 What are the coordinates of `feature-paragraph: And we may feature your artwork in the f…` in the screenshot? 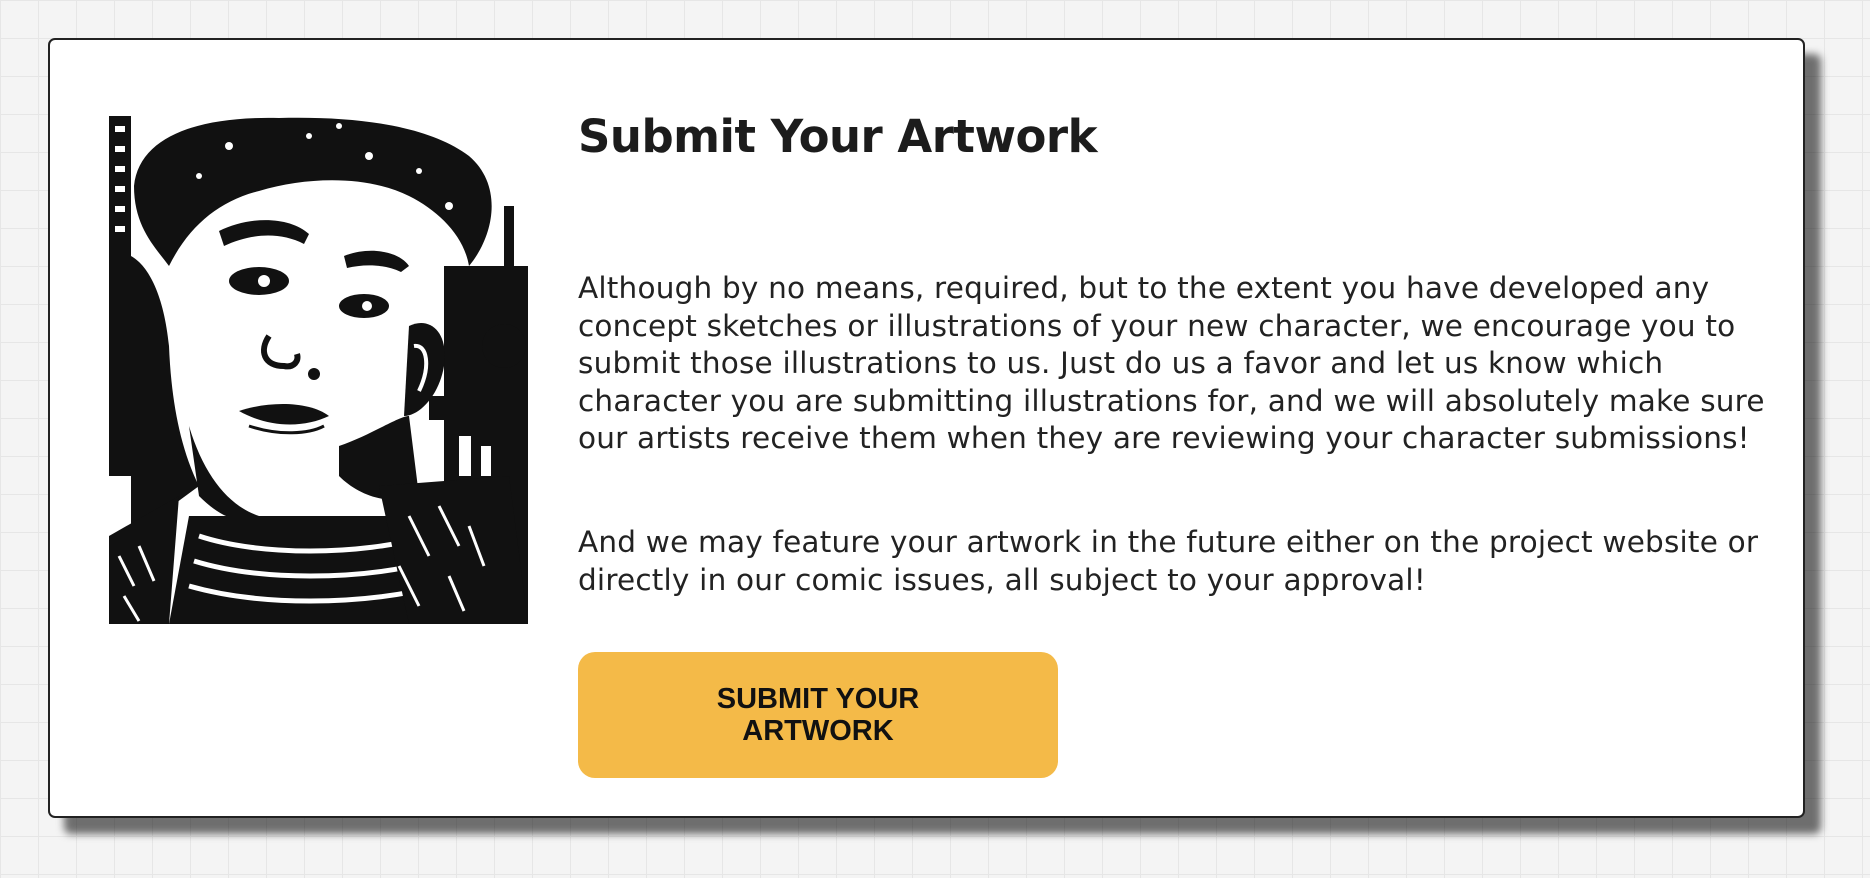 It's located at (1168, 561).